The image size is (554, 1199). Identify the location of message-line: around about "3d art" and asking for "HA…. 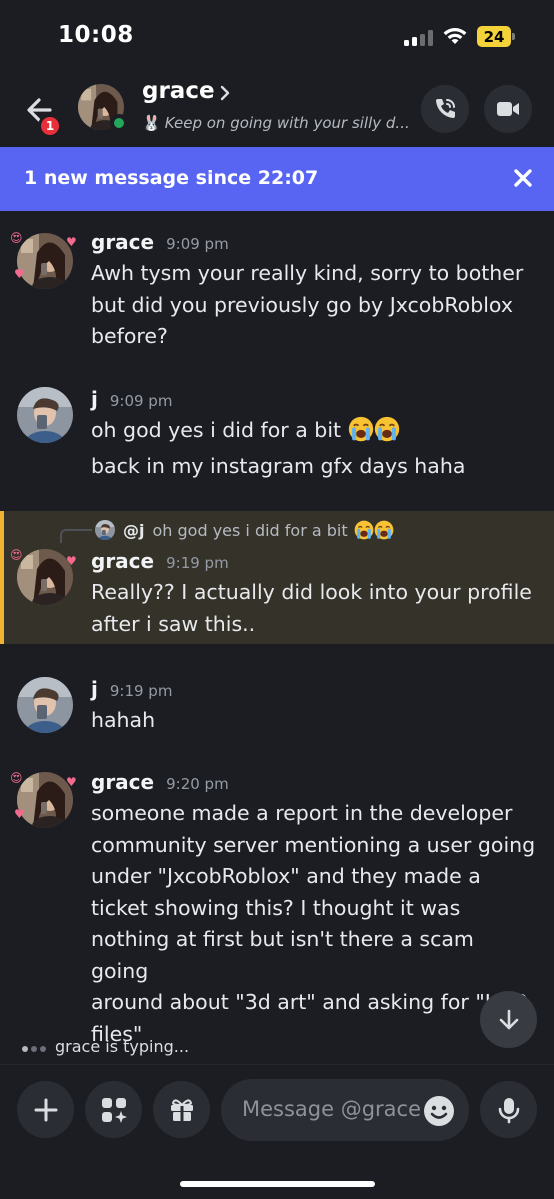
(310, 1002).